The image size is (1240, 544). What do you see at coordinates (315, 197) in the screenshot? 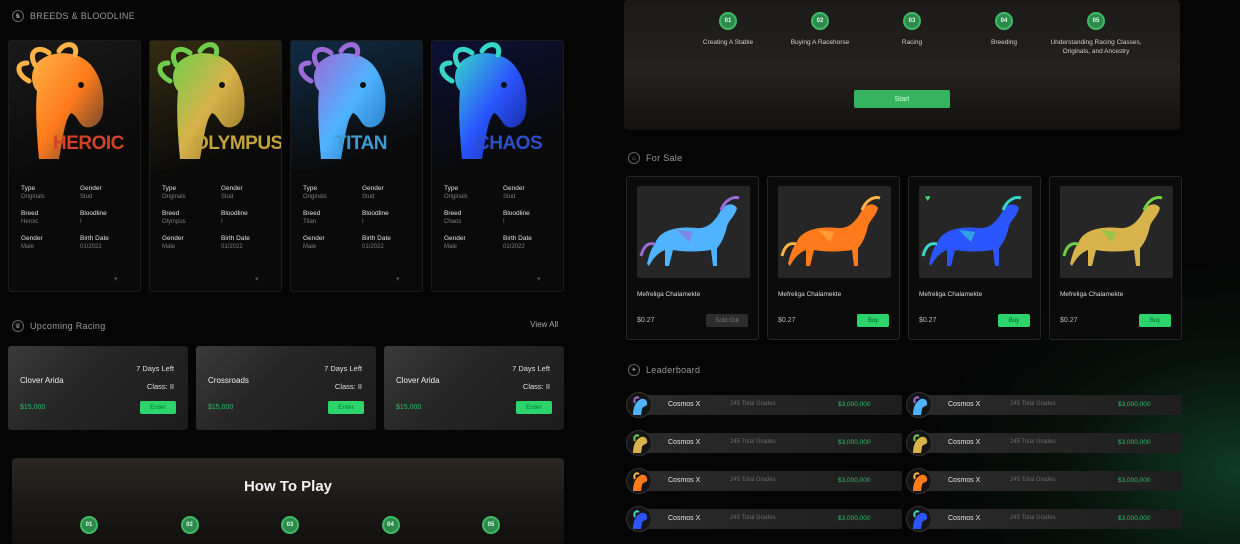
I see `breed-stat-value: Originals` at bounding box center [315, 197].